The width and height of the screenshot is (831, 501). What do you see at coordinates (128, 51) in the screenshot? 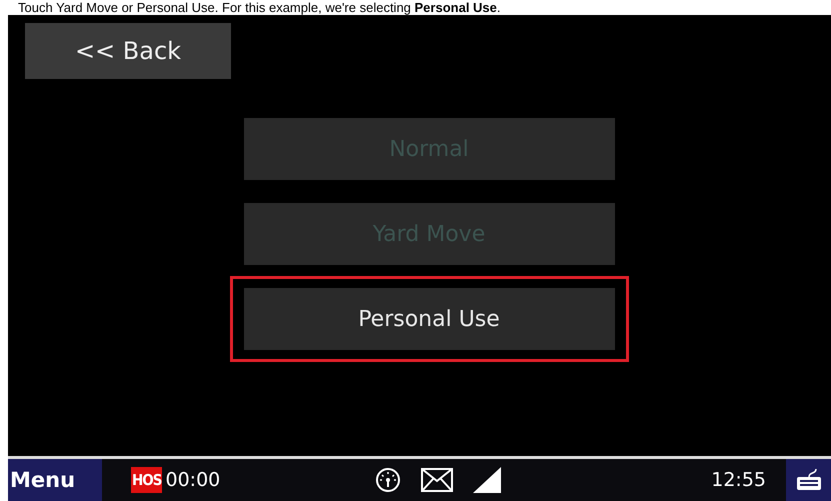
I see `back-button: << Back` at bounding box center [128, 51].